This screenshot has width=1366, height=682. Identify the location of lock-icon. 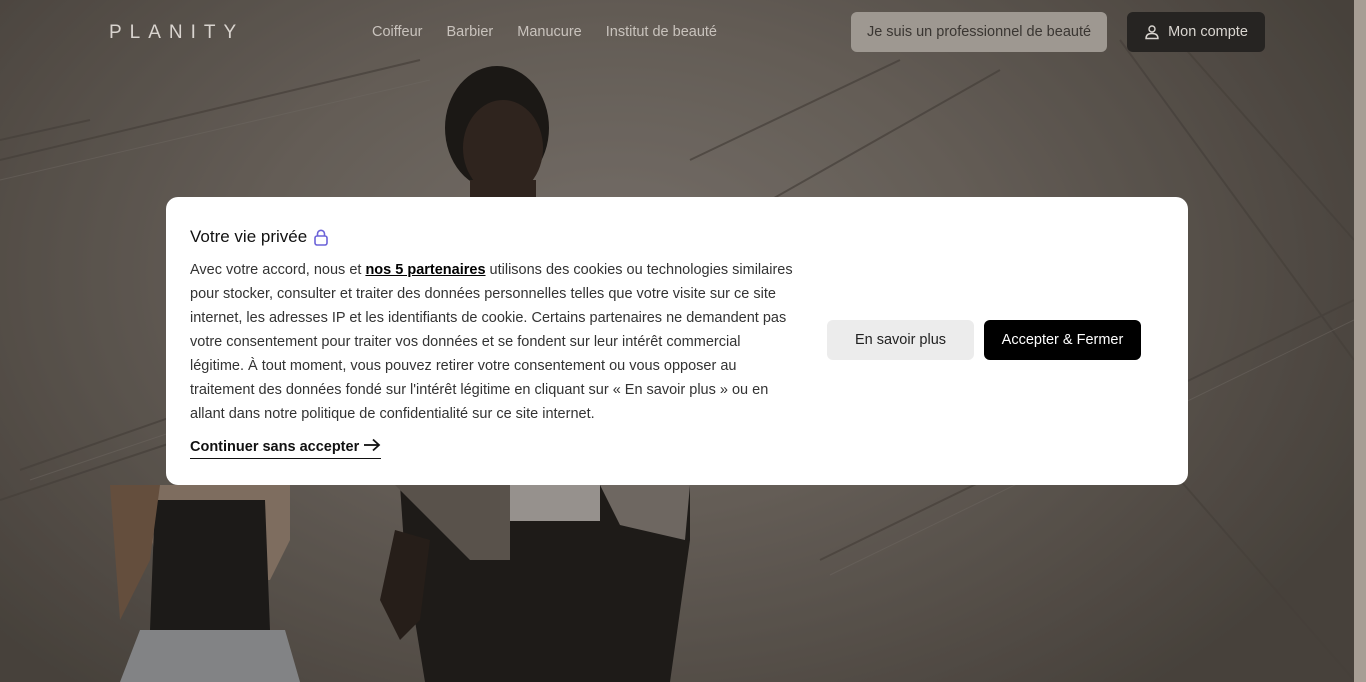
(321, 237).